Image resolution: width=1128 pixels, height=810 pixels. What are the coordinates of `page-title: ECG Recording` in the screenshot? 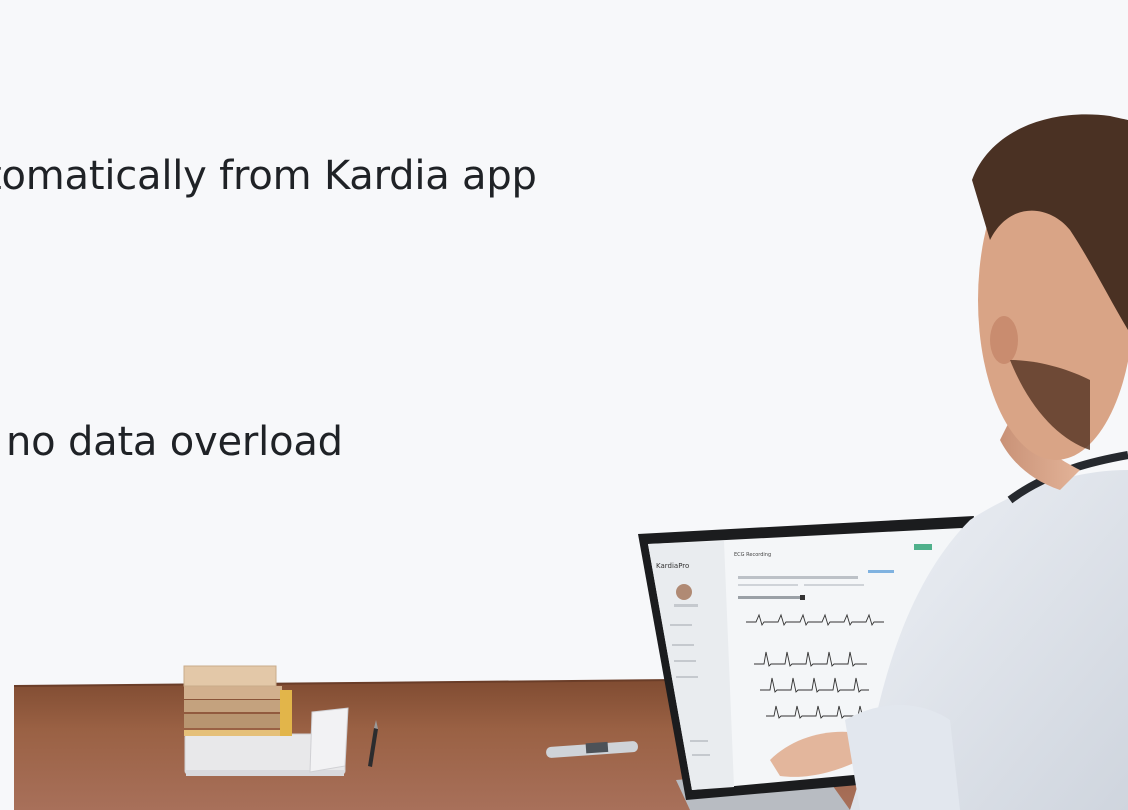 It's located at (752, 555).